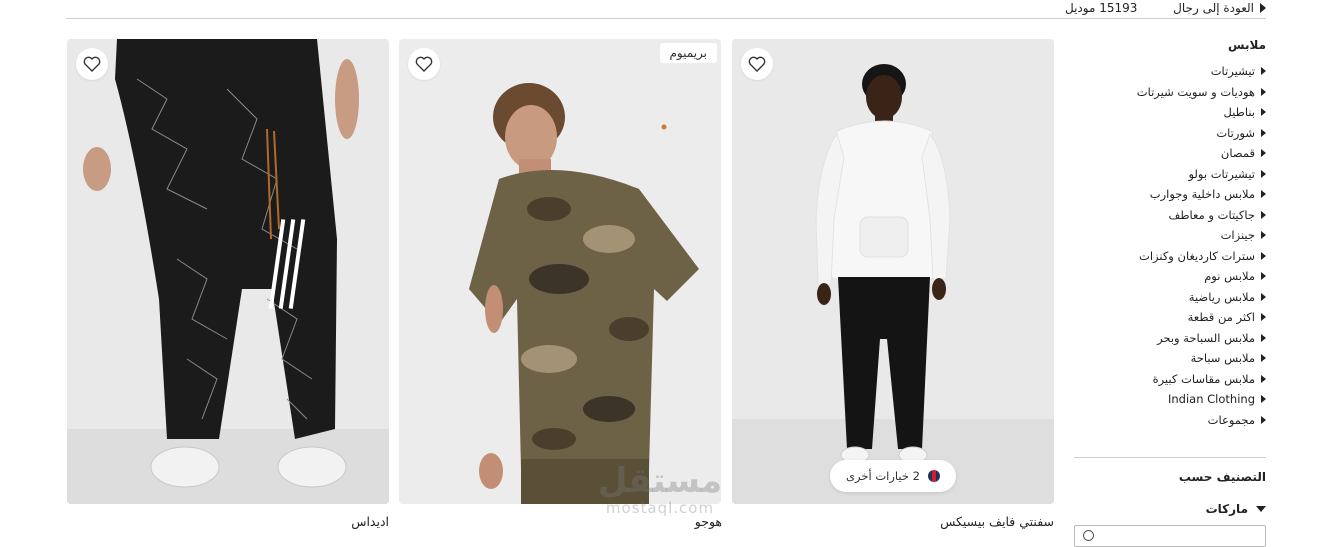 Image resolution: width=1320 pixels, height=547 pixels. What do you see at coordinates (1211, 399) in the screenshot?
I see `category-label: Indian Clothing` at bounding box center [1211, 399].